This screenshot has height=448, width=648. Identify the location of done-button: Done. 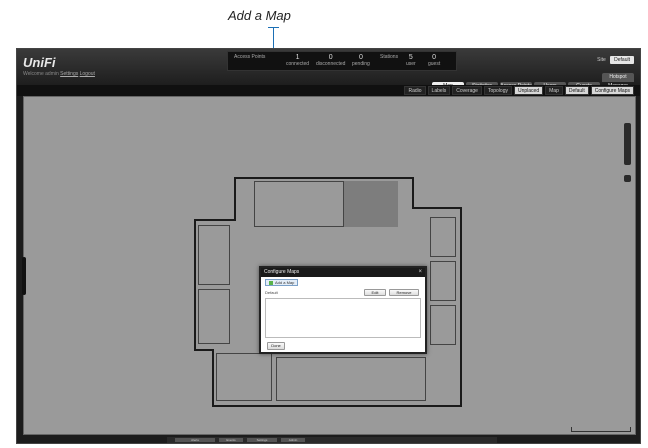
(276, 346).